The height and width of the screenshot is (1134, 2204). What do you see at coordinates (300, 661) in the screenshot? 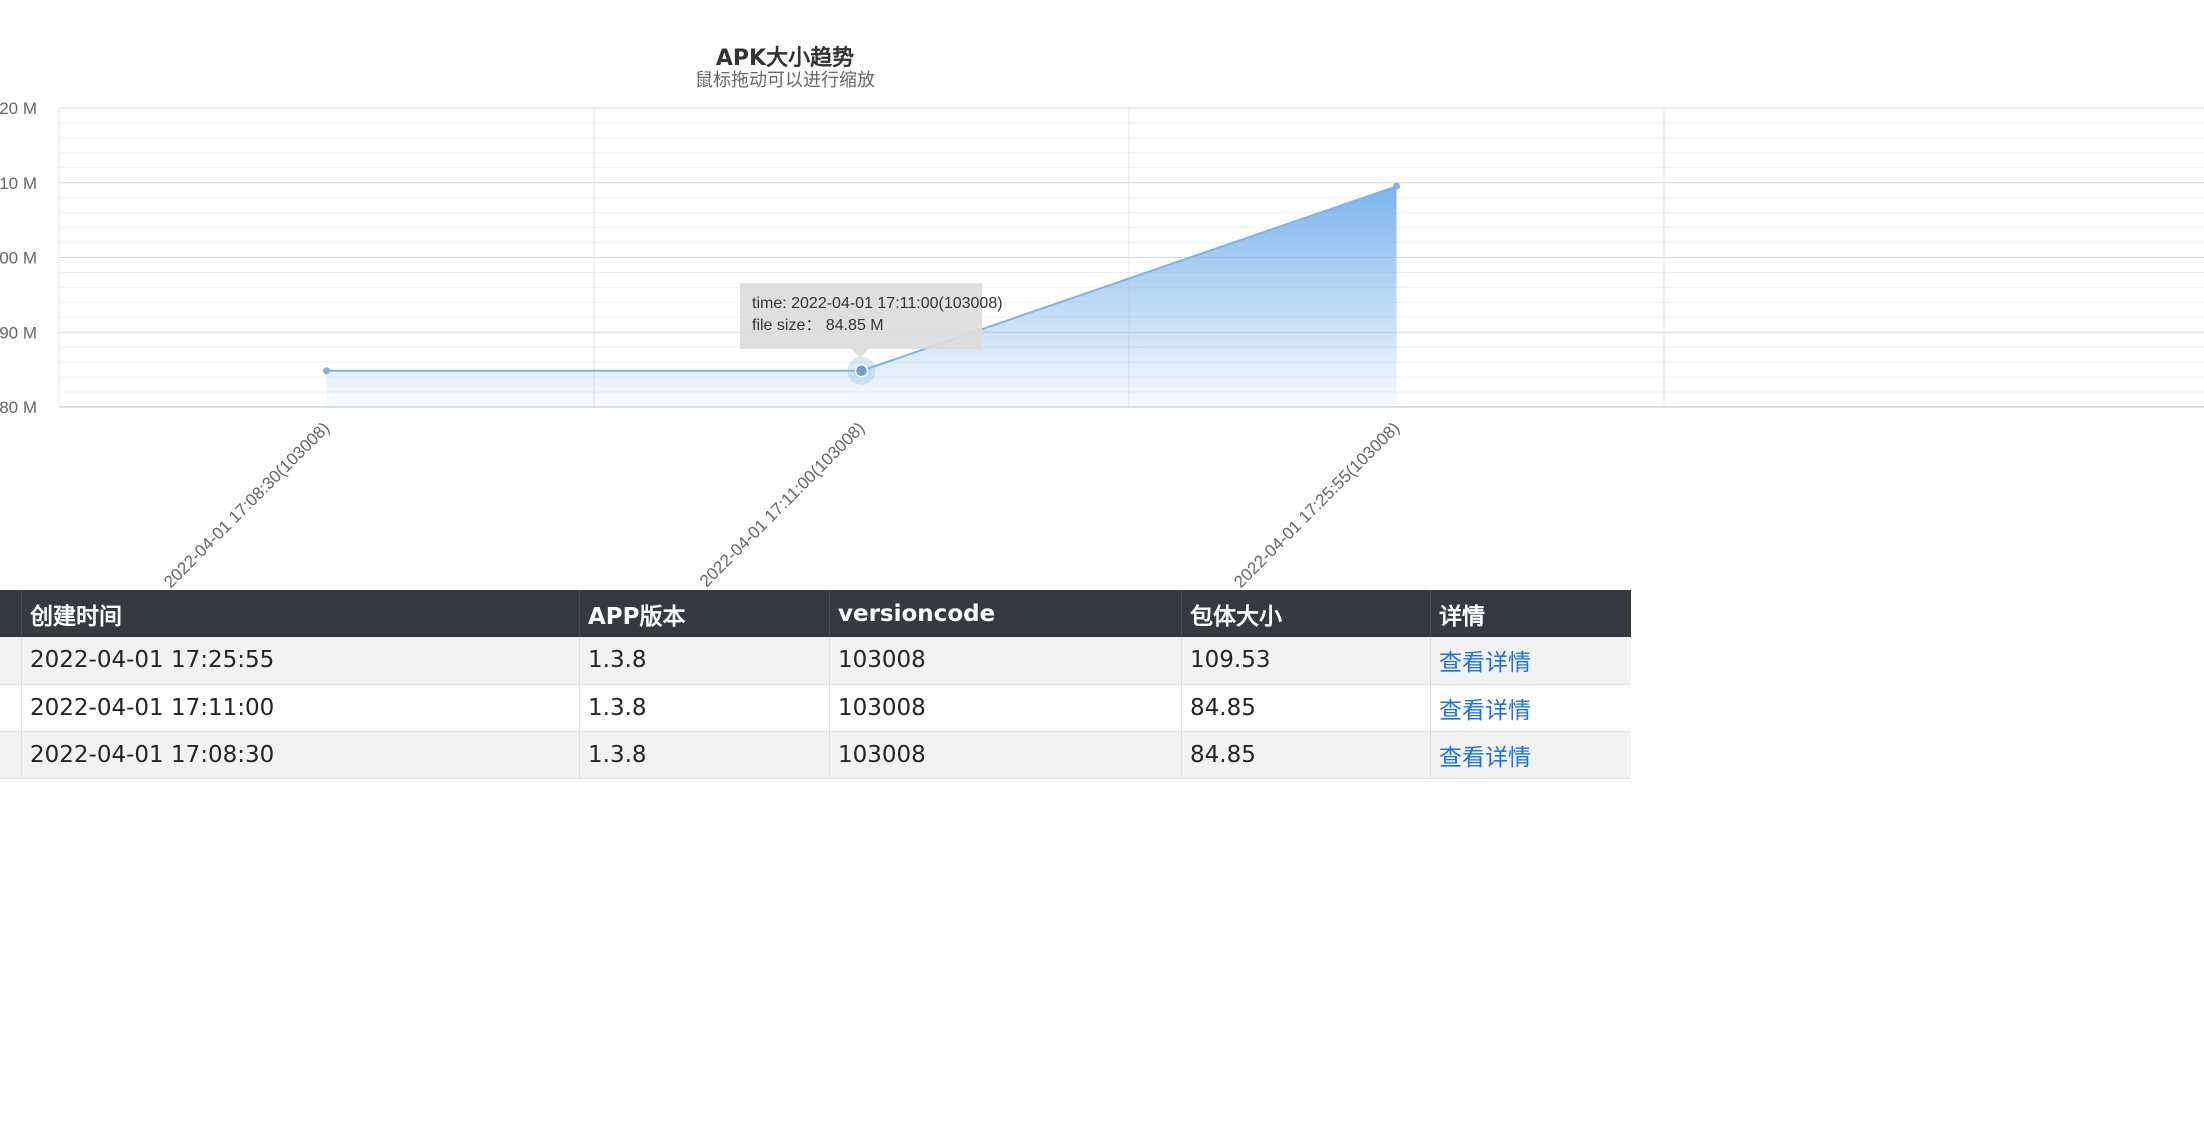
I see `created-time-cell: 2022-04-01 17:25:55` at bounding box center [300, 661].